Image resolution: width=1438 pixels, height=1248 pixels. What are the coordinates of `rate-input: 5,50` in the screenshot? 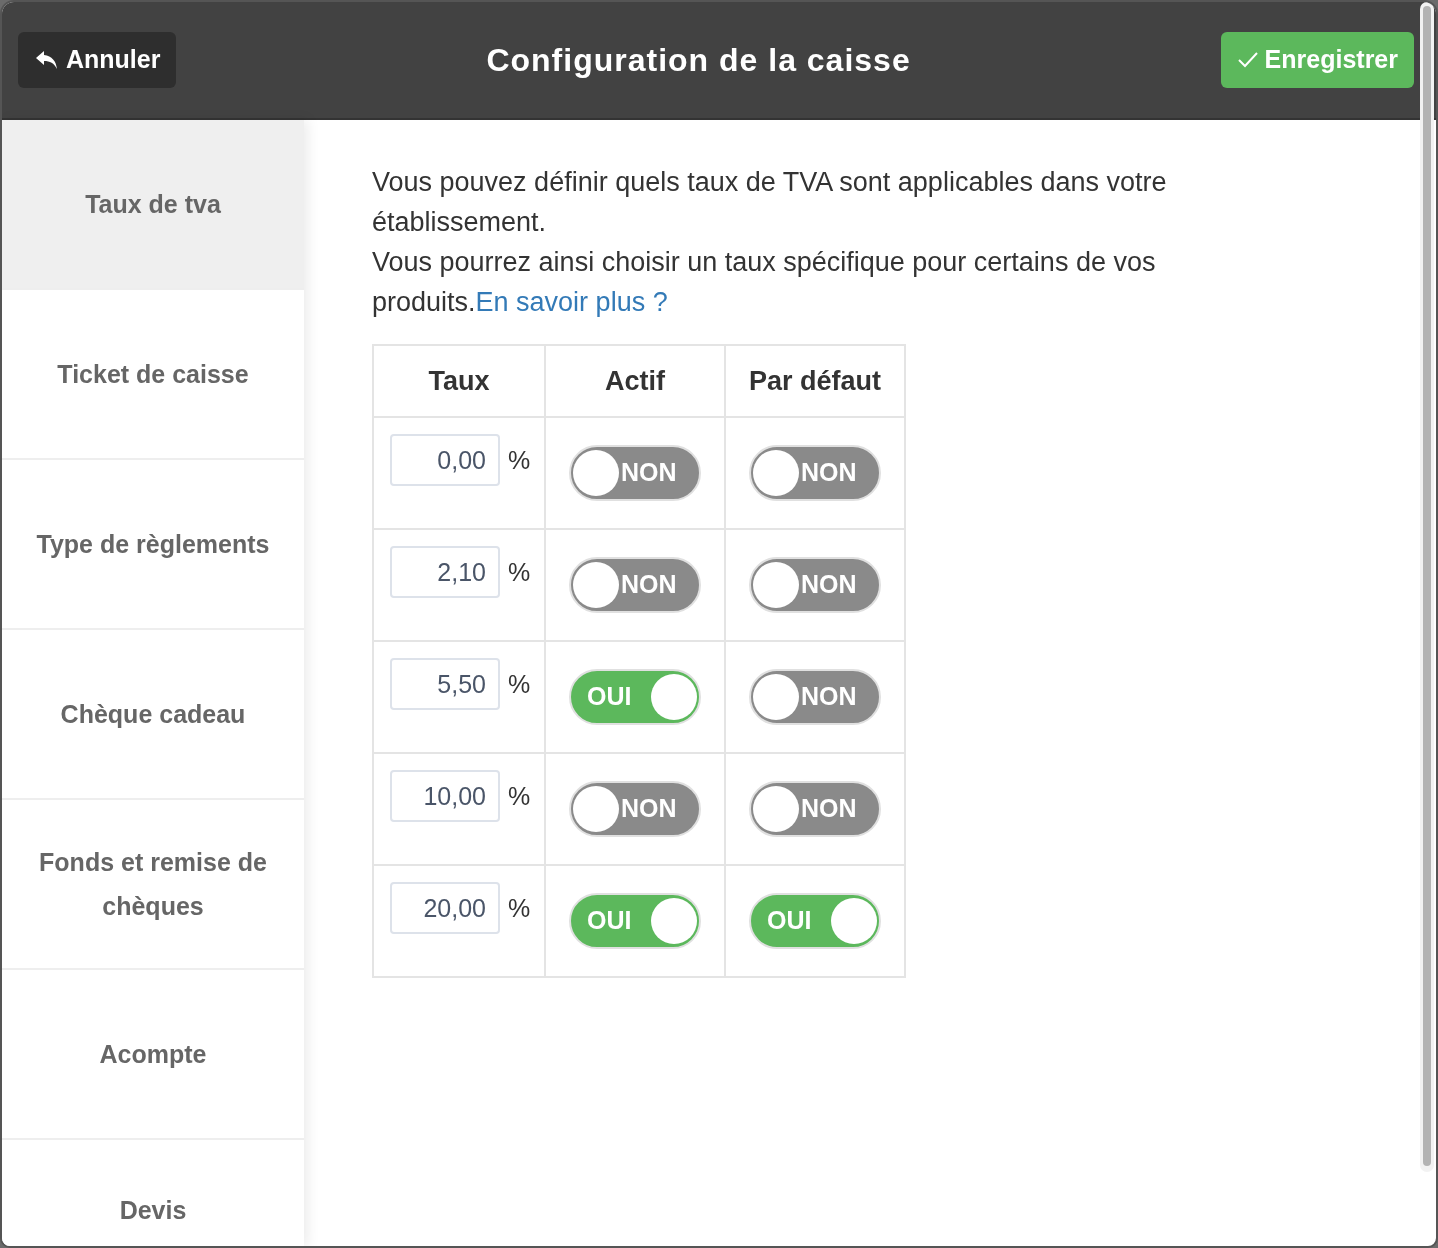 It's located at (445, 684).